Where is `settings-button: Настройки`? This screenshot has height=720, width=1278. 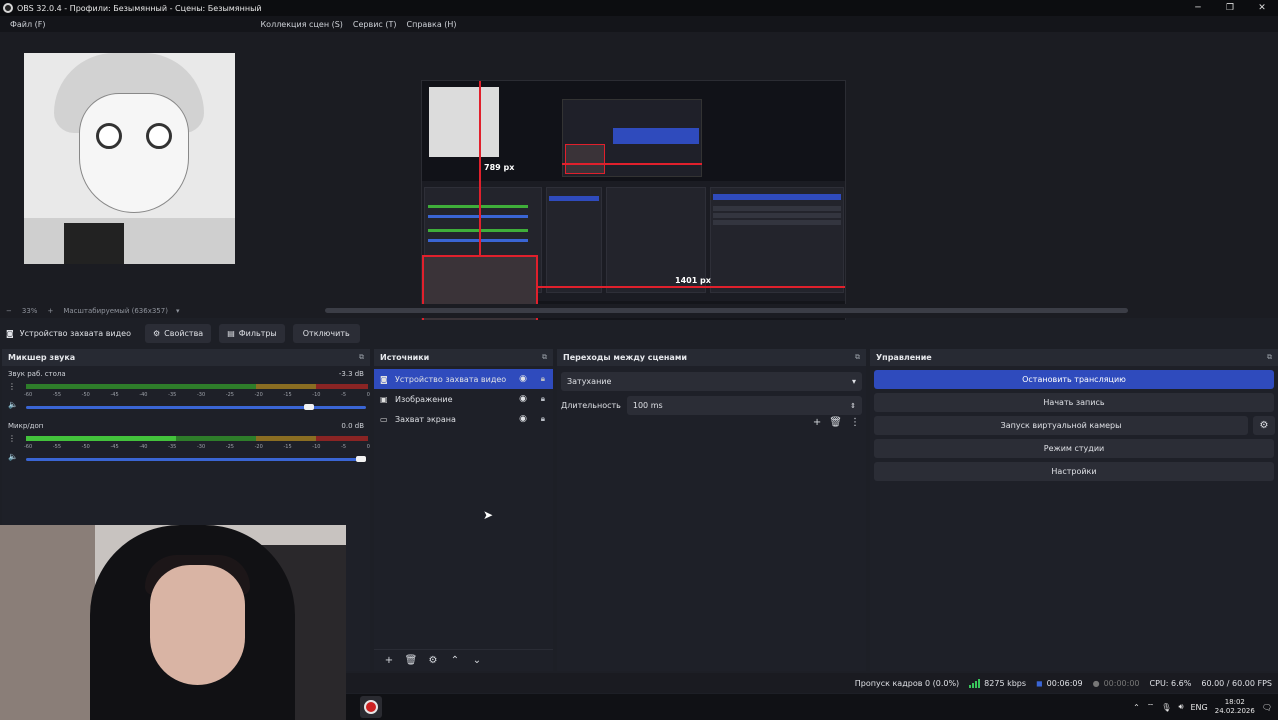 settings-button: Настройки is located at coordinates (1074, 471).